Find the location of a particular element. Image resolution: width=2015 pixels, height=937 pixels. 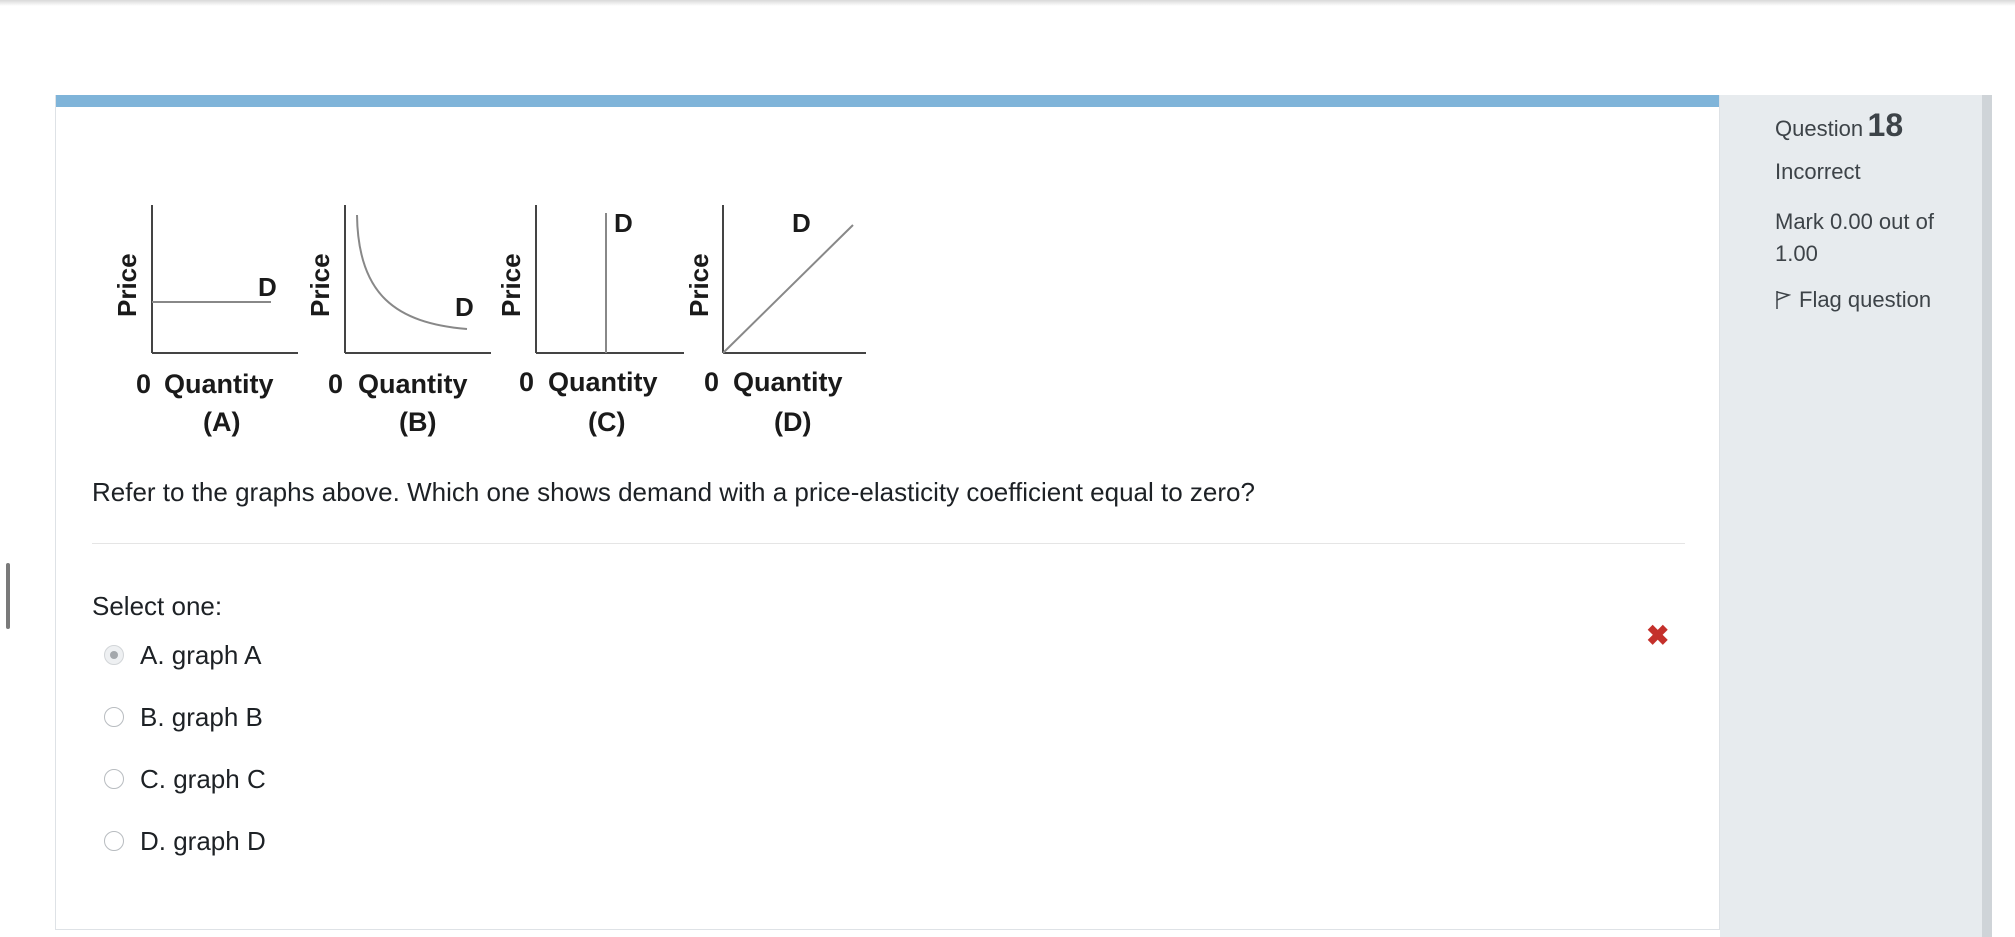

graph-d-y-label: Price is located at coordinates (699, 285).